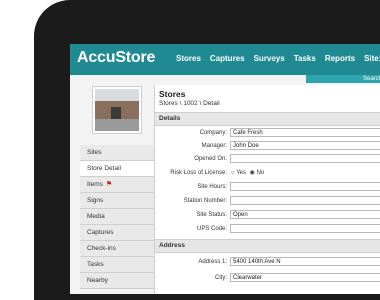 The image size is (380, 300). I want to click on opened-label: Opened On:, so click(210, 159).